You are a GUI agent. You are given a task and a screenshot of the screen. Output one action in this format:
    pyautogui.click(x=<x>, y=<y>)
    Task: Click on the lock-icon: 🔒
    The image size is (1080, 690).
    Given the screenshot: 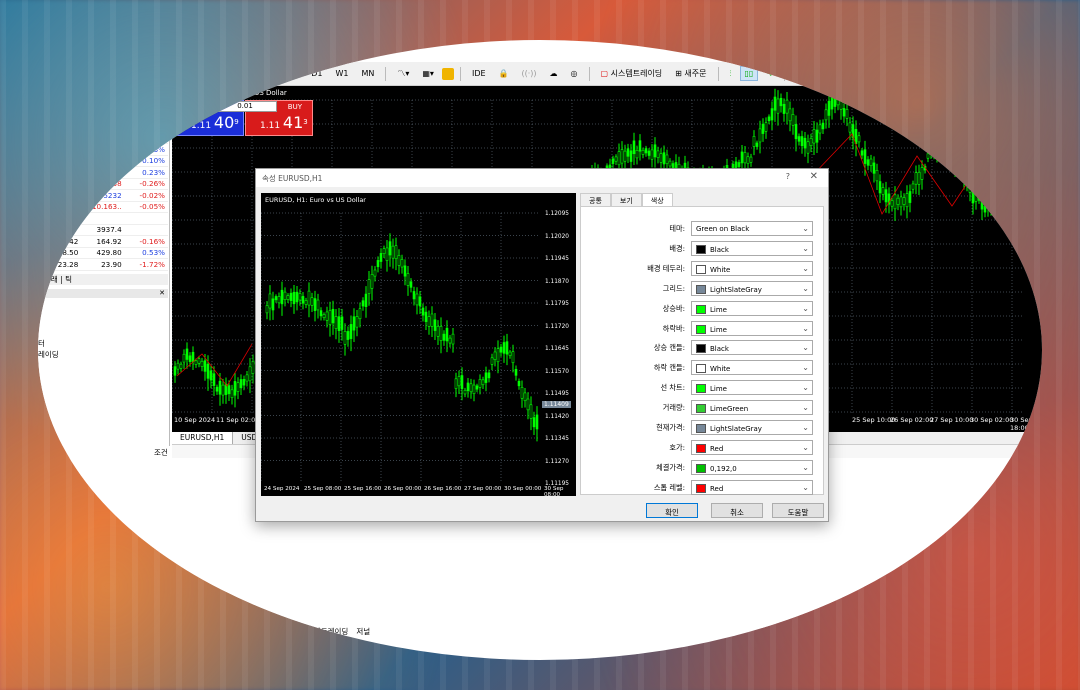 What is the action you would take?
    pyautogui.click(x=504, y=73)
    